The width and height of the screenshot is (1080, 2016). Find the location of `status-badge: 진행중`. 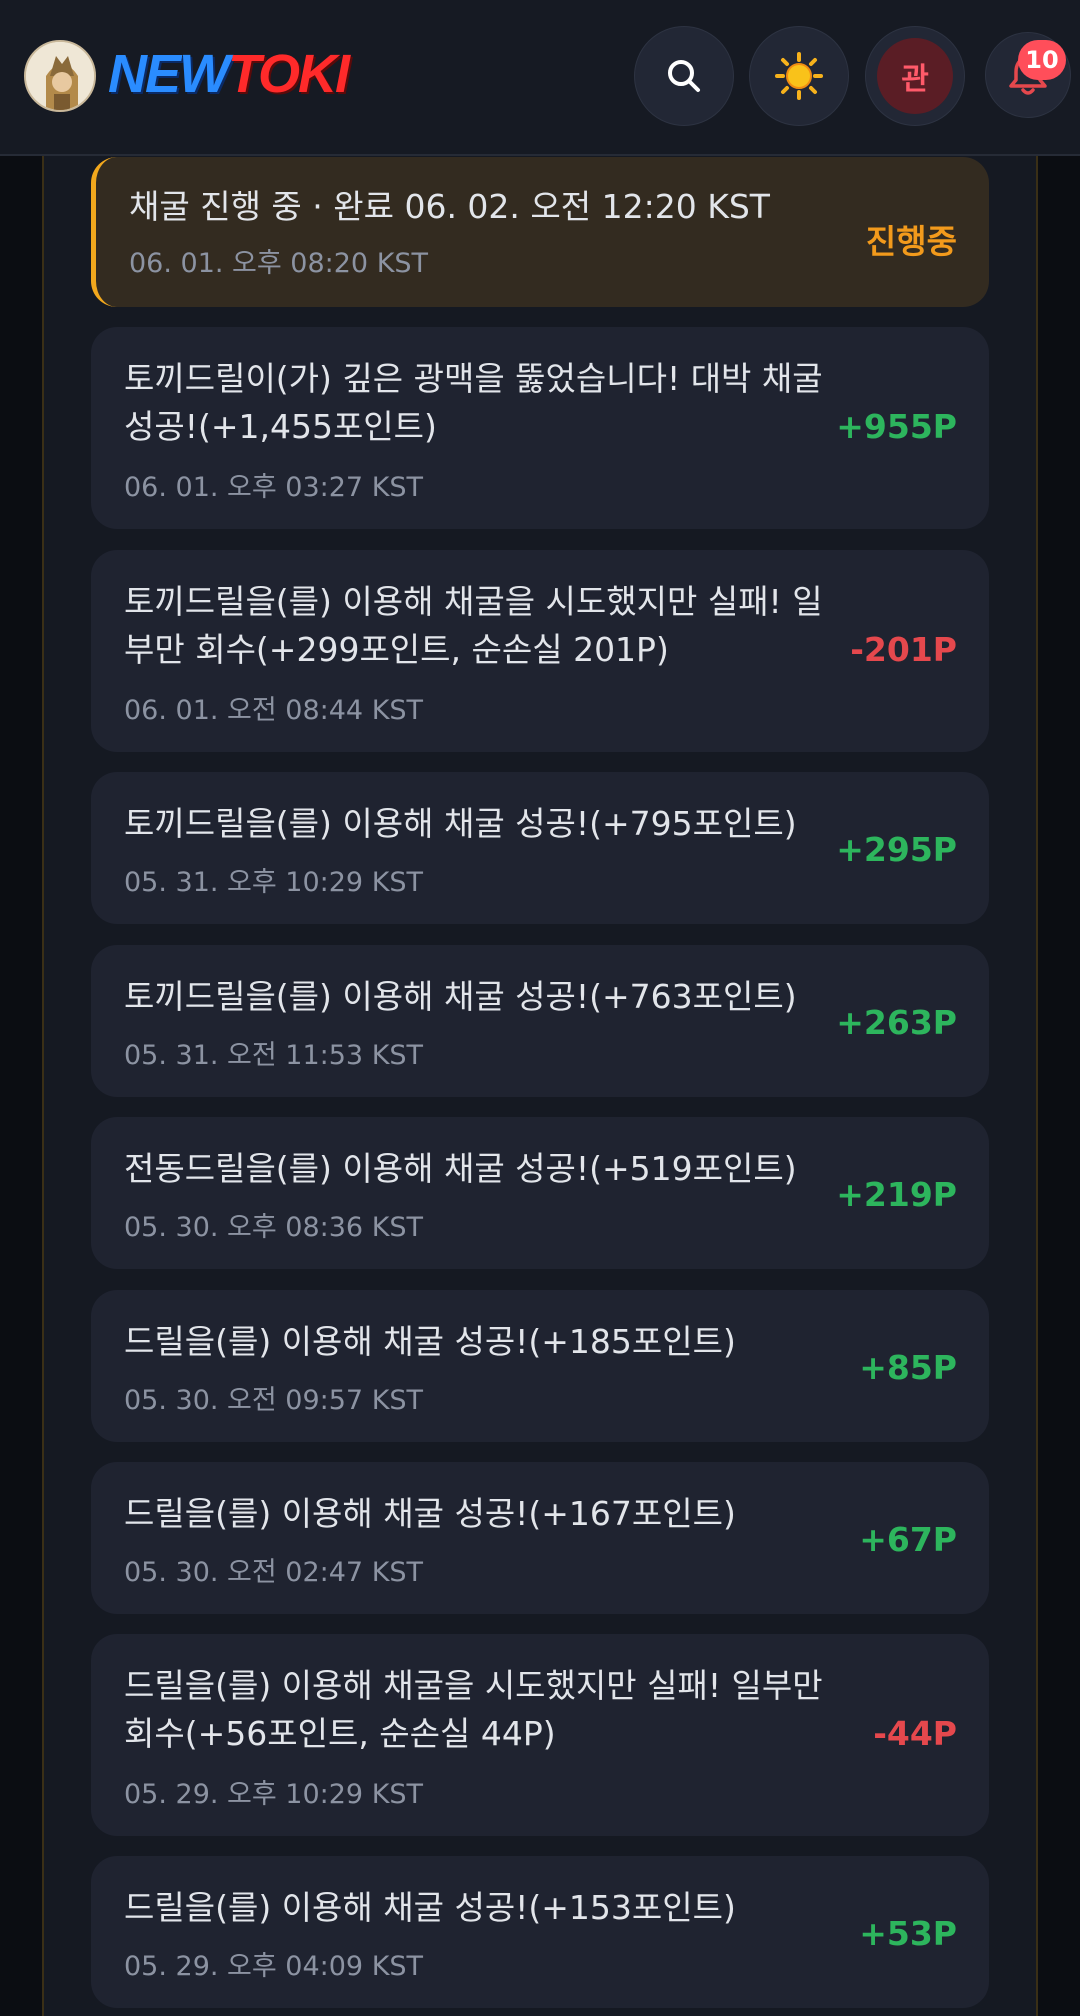

status-badge: 진행중 is located at coordinates (911, 241).